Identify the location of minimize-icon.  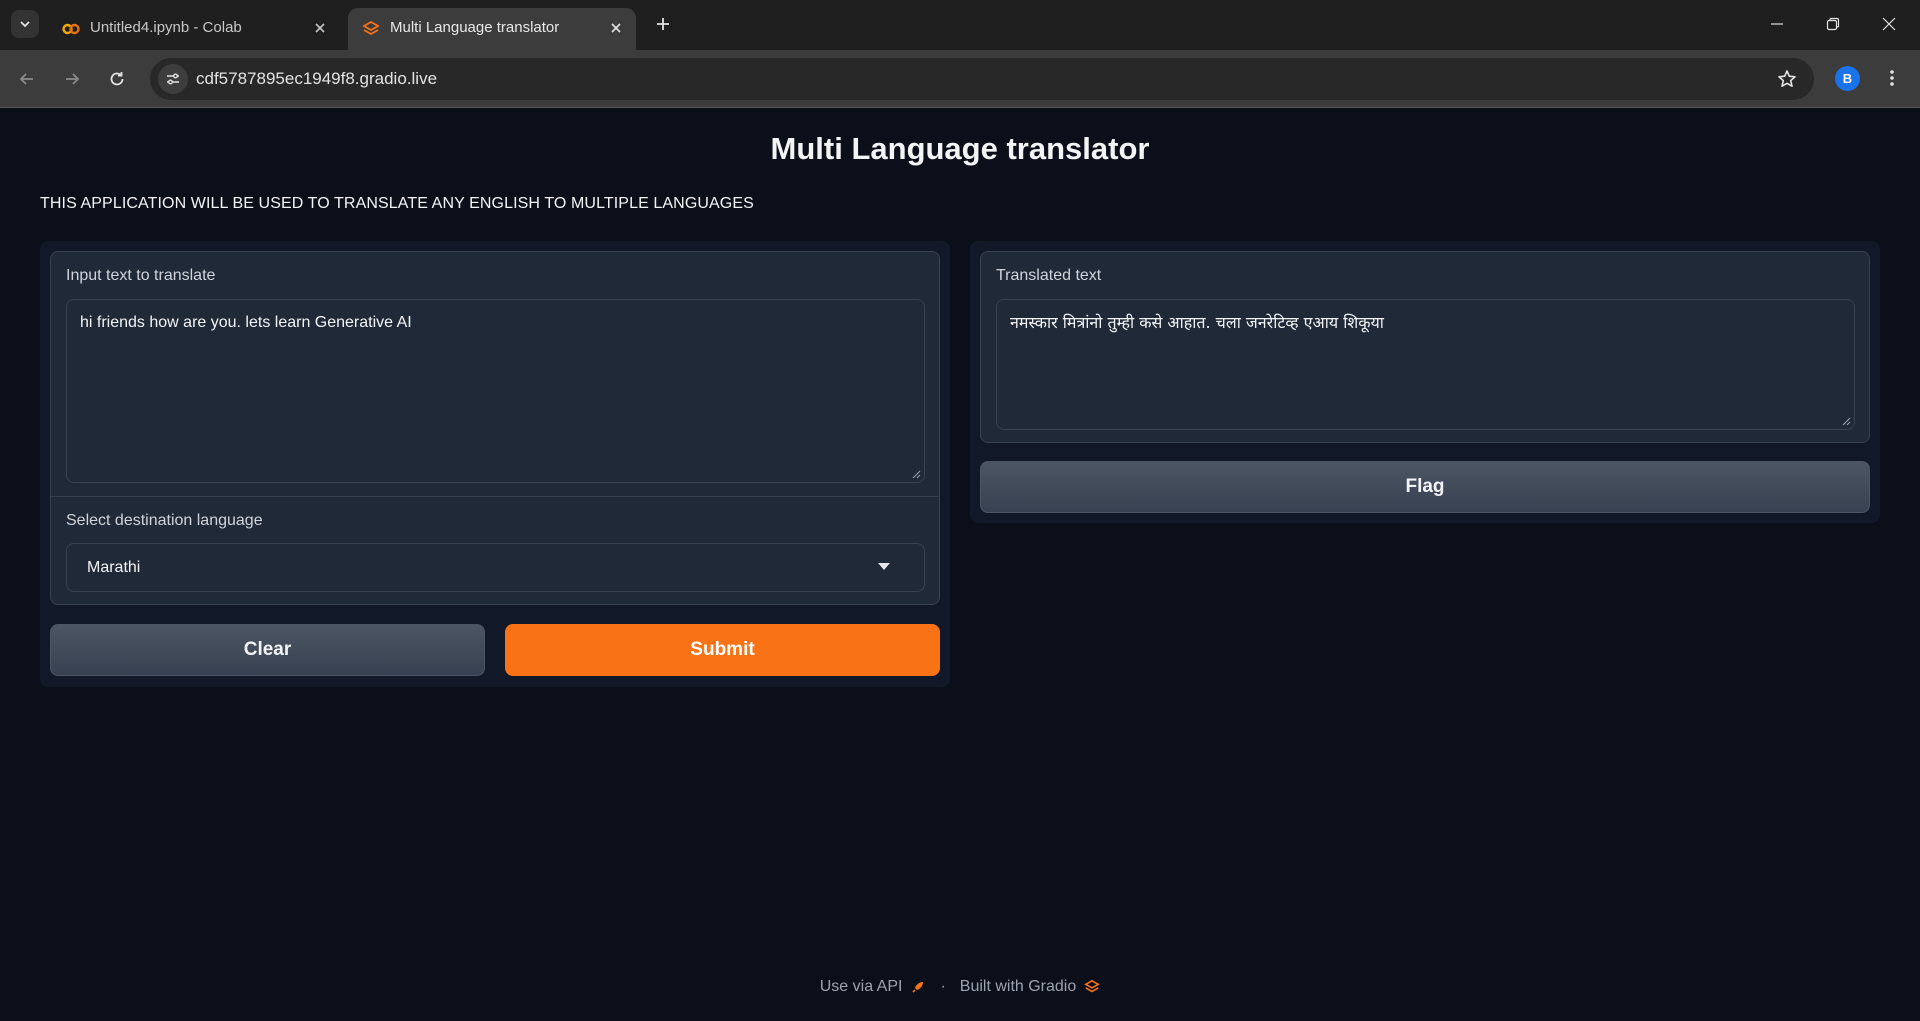
(1777, 24).